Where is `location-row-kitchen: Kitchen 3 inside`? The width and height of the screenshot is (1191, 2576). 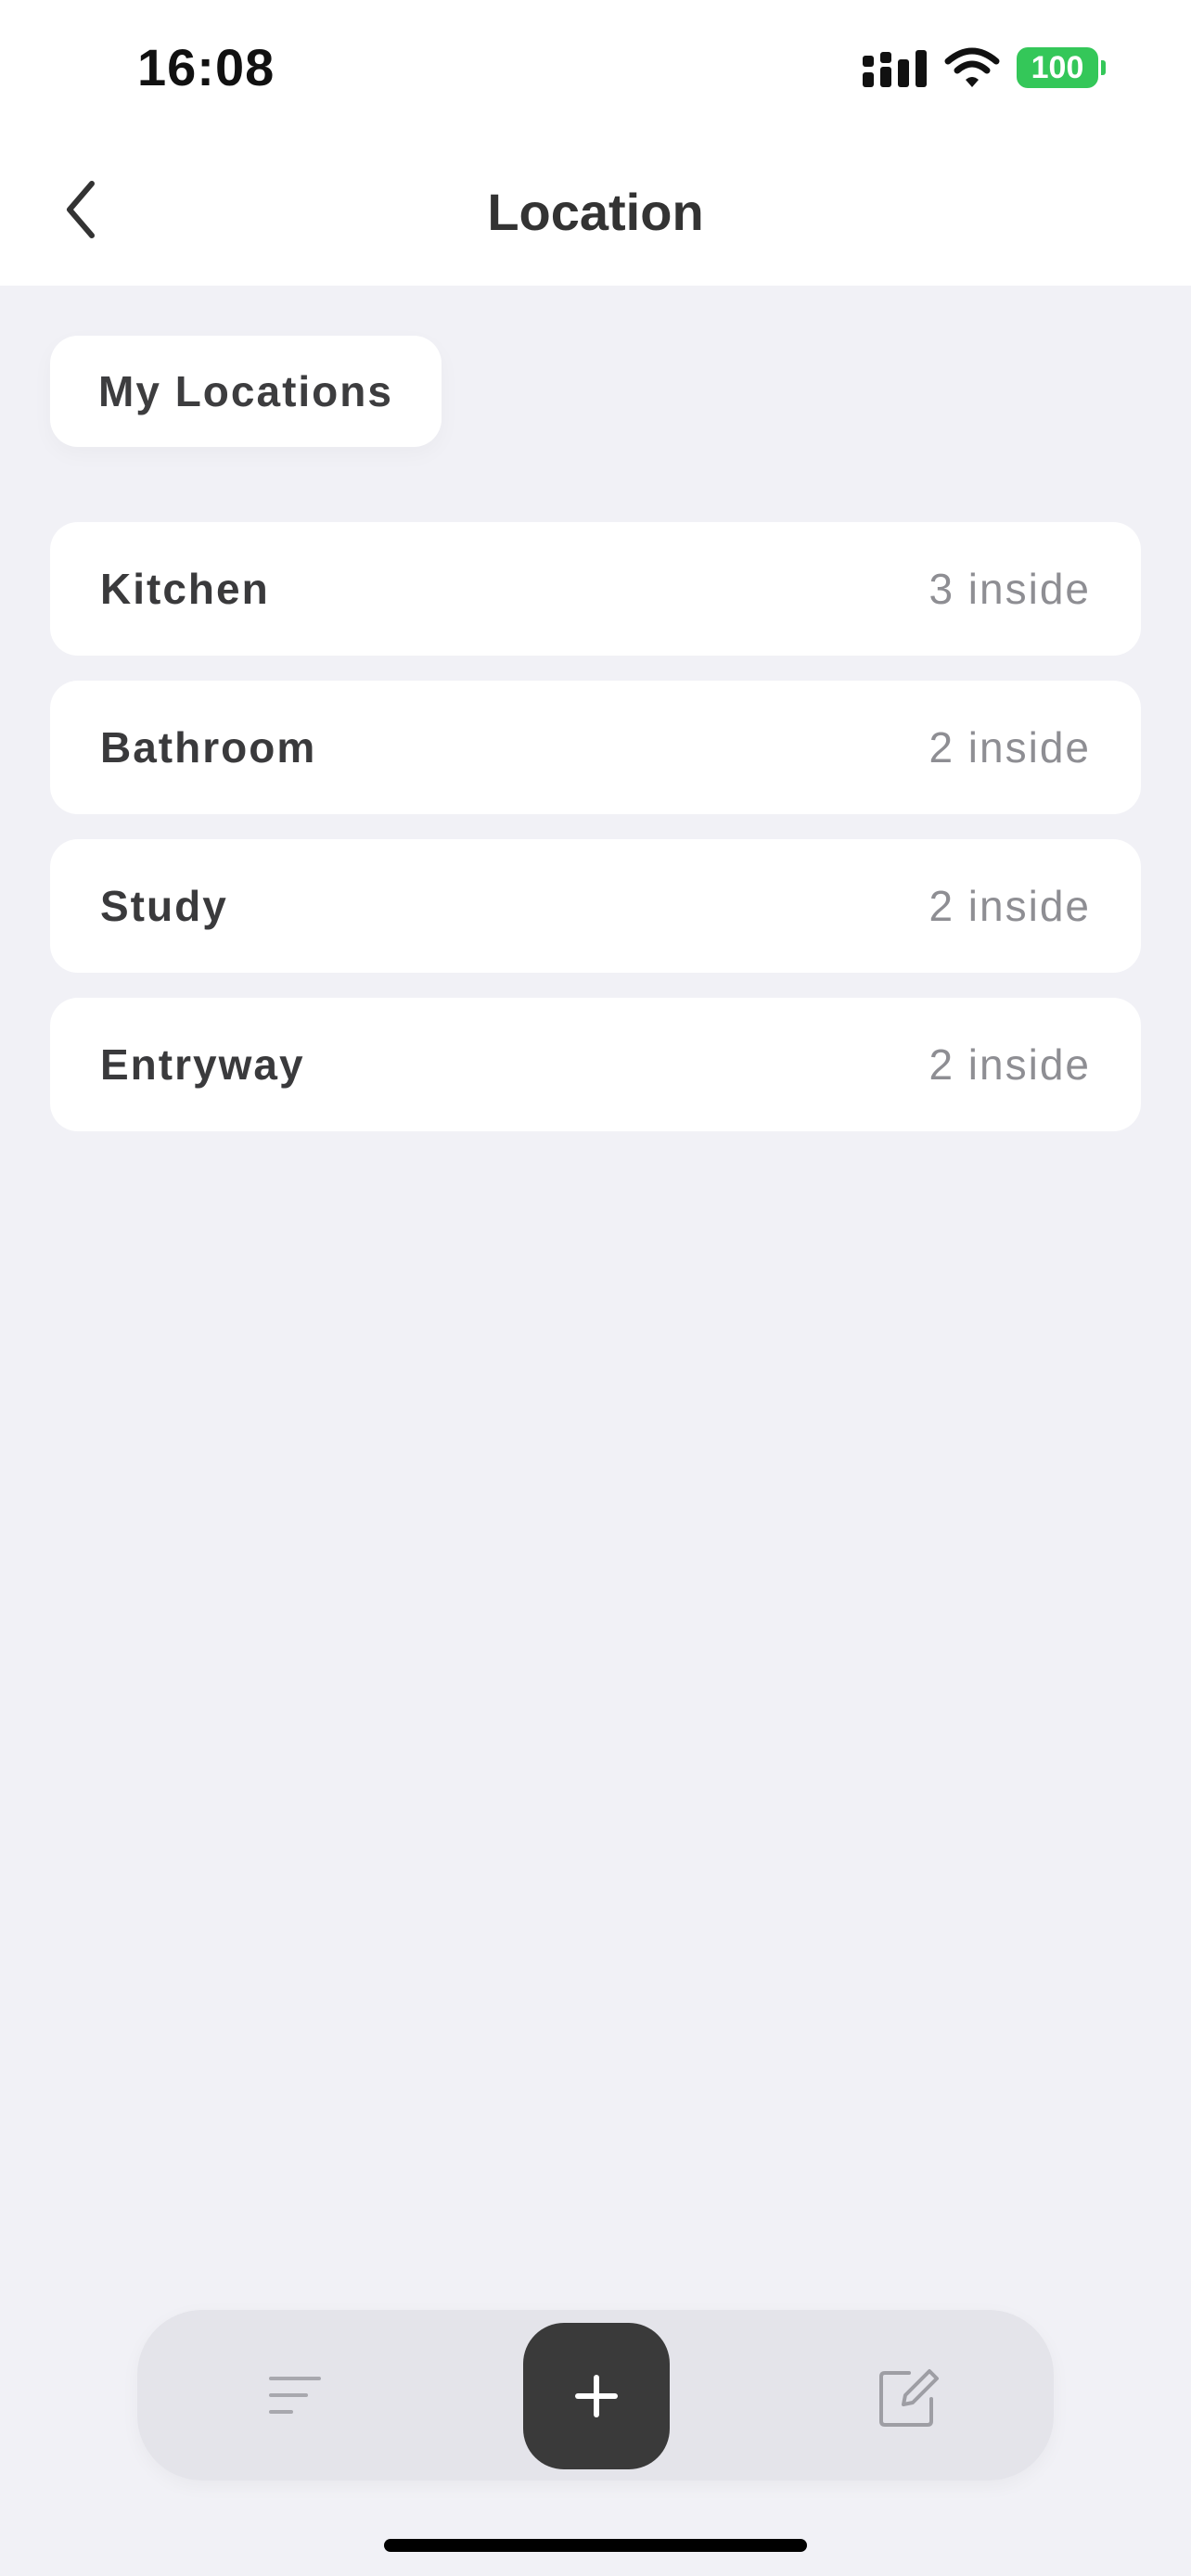
location-row-kitchen: Kitchen 3 inside is located at coordinates (595, 589).